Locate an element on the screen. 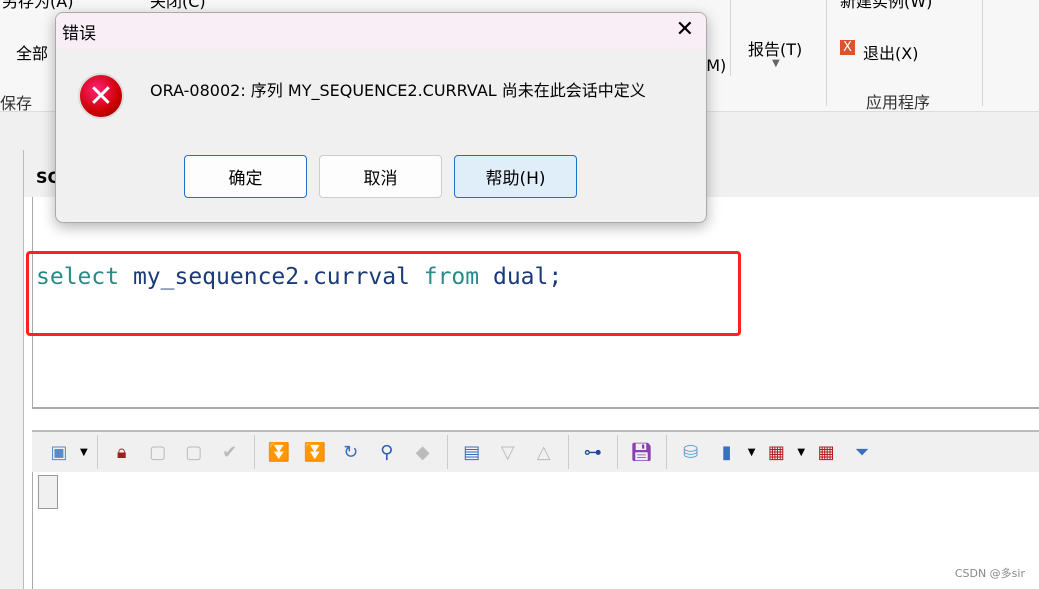 The width and height of the screenshot is (1039, 589). select-mode-icon: ▣ is located at coordinates (59, 452).